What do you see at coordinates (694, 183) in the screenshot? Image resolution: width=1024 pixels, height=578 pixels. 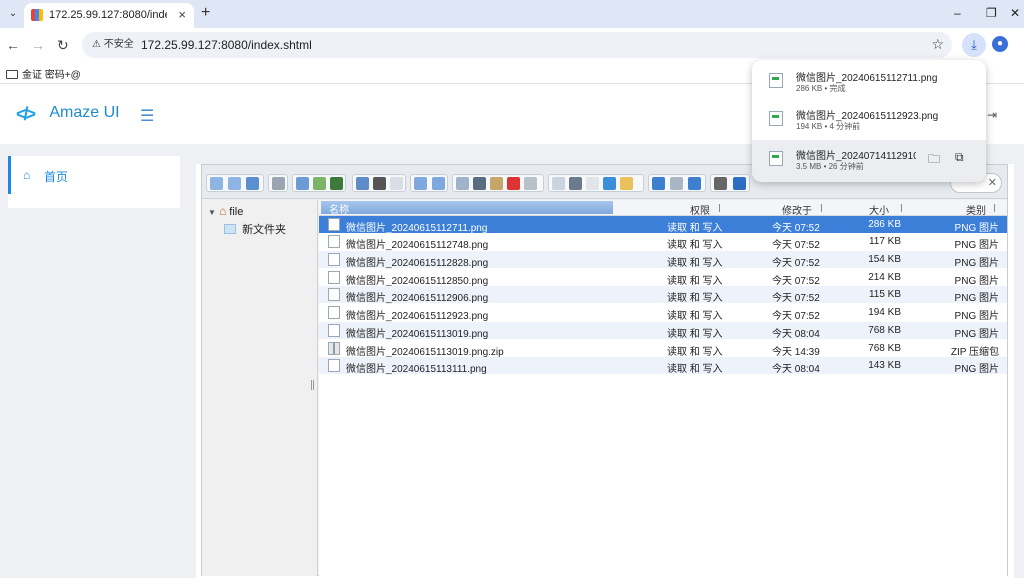 I see `sort-icon` at bounding box center [694, 183].